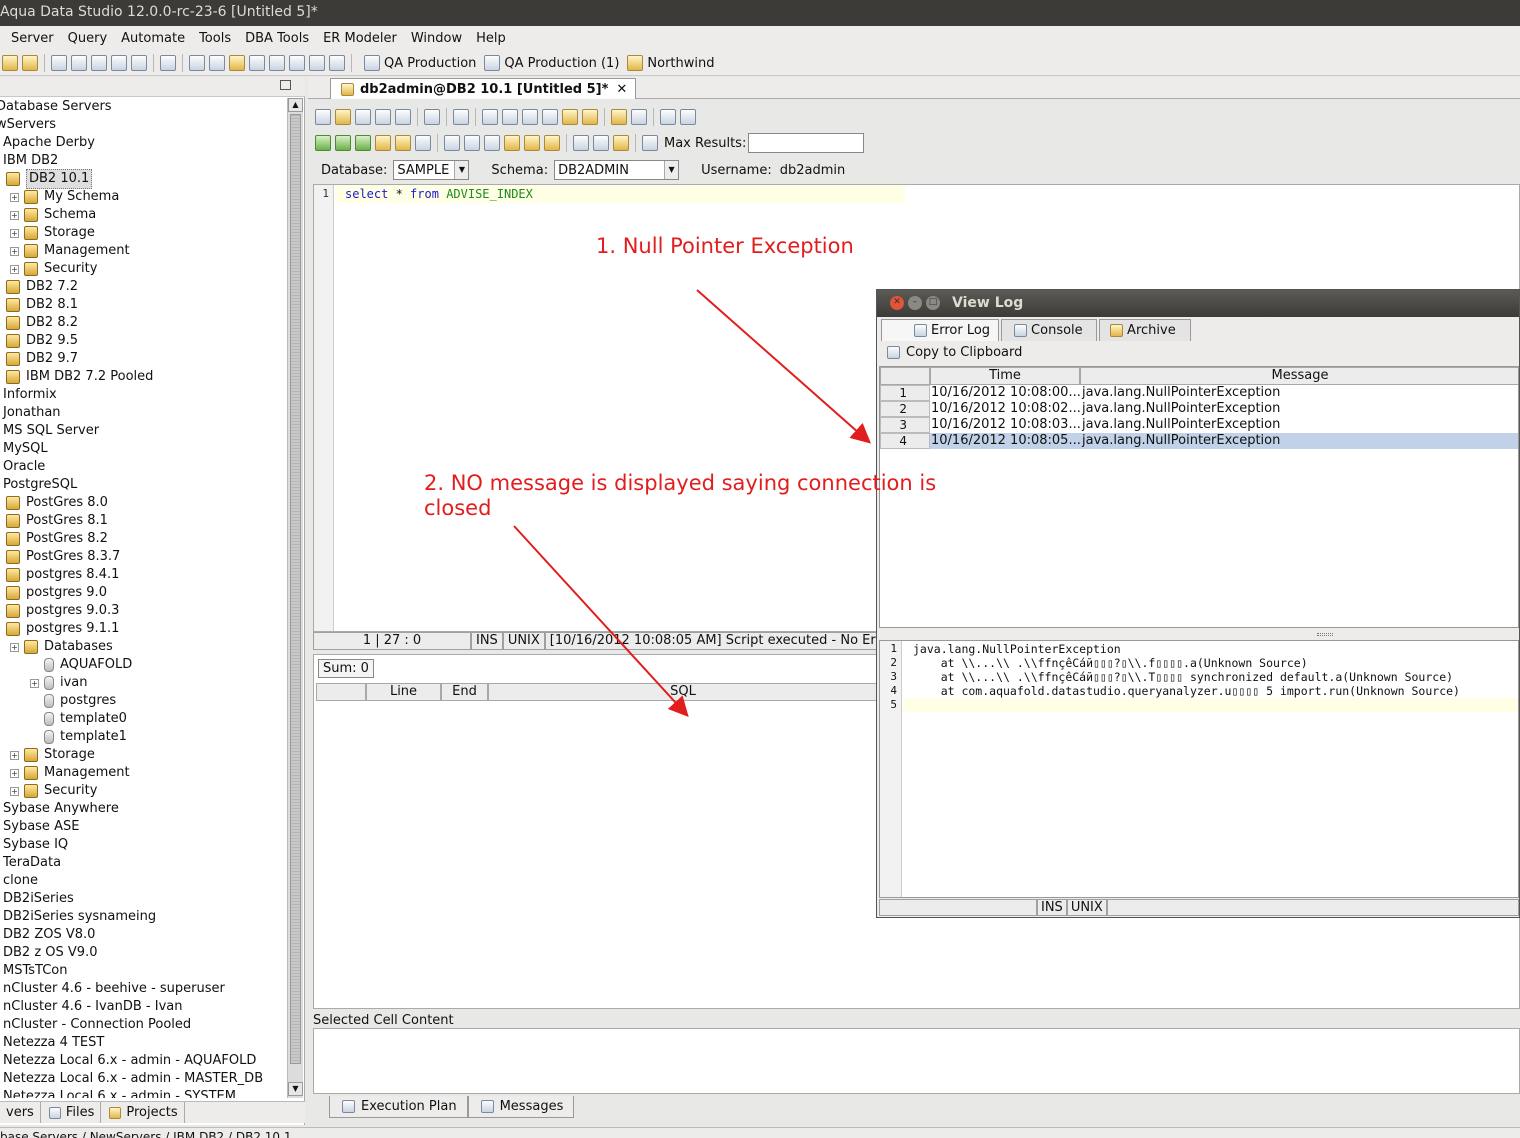 The image size is (1520, 1138). I want to click on tree-item: Database Servers, so click(56, 107).